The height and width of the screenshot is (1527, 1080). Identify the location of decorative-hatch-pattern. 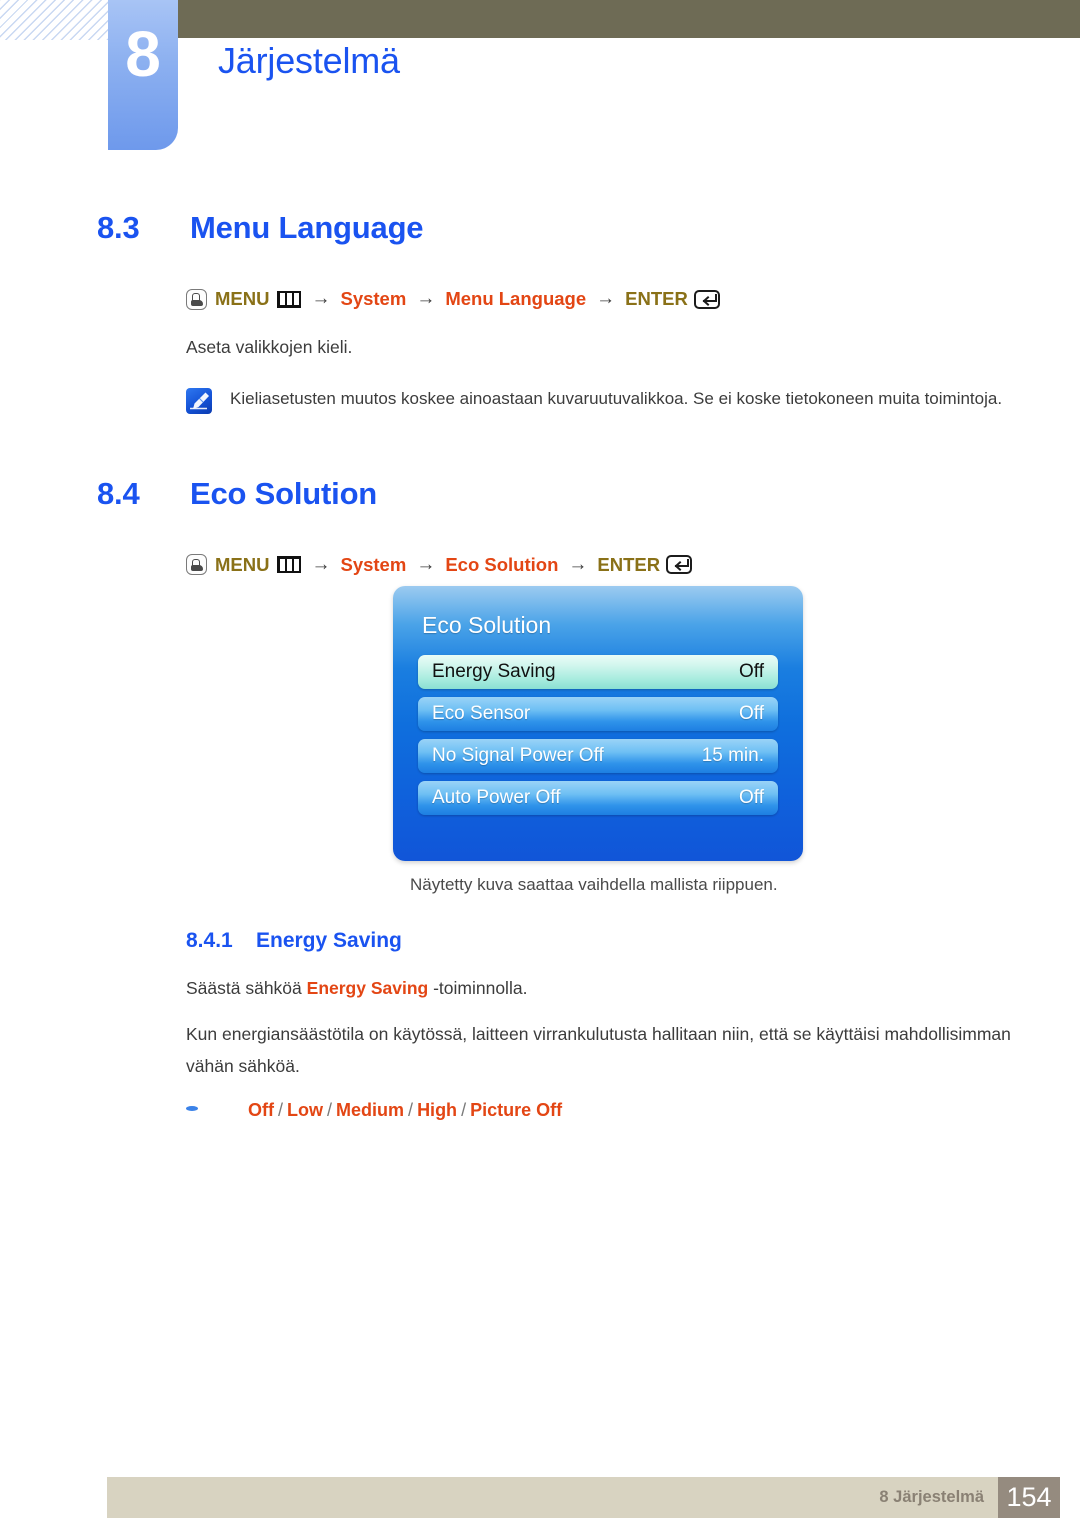
(54, 20).